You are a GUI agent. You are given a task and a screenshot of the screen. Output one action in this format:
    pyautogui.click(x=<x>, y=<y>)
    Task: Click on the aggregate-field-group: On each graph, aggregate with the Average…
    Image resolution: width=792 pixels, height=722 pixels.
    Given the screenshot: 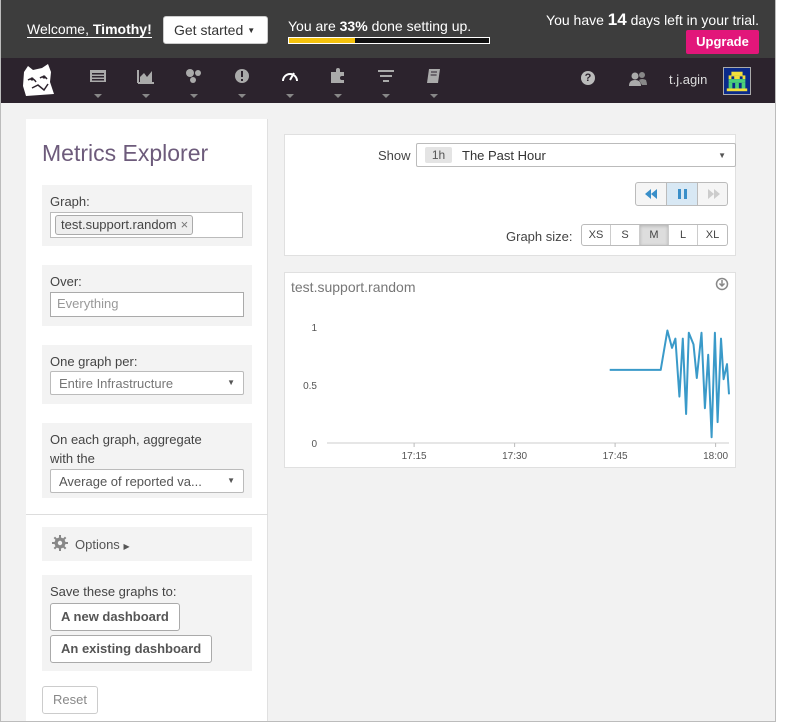 What is the action you would take?
    pyautogui.click(x=147, y=460)
    